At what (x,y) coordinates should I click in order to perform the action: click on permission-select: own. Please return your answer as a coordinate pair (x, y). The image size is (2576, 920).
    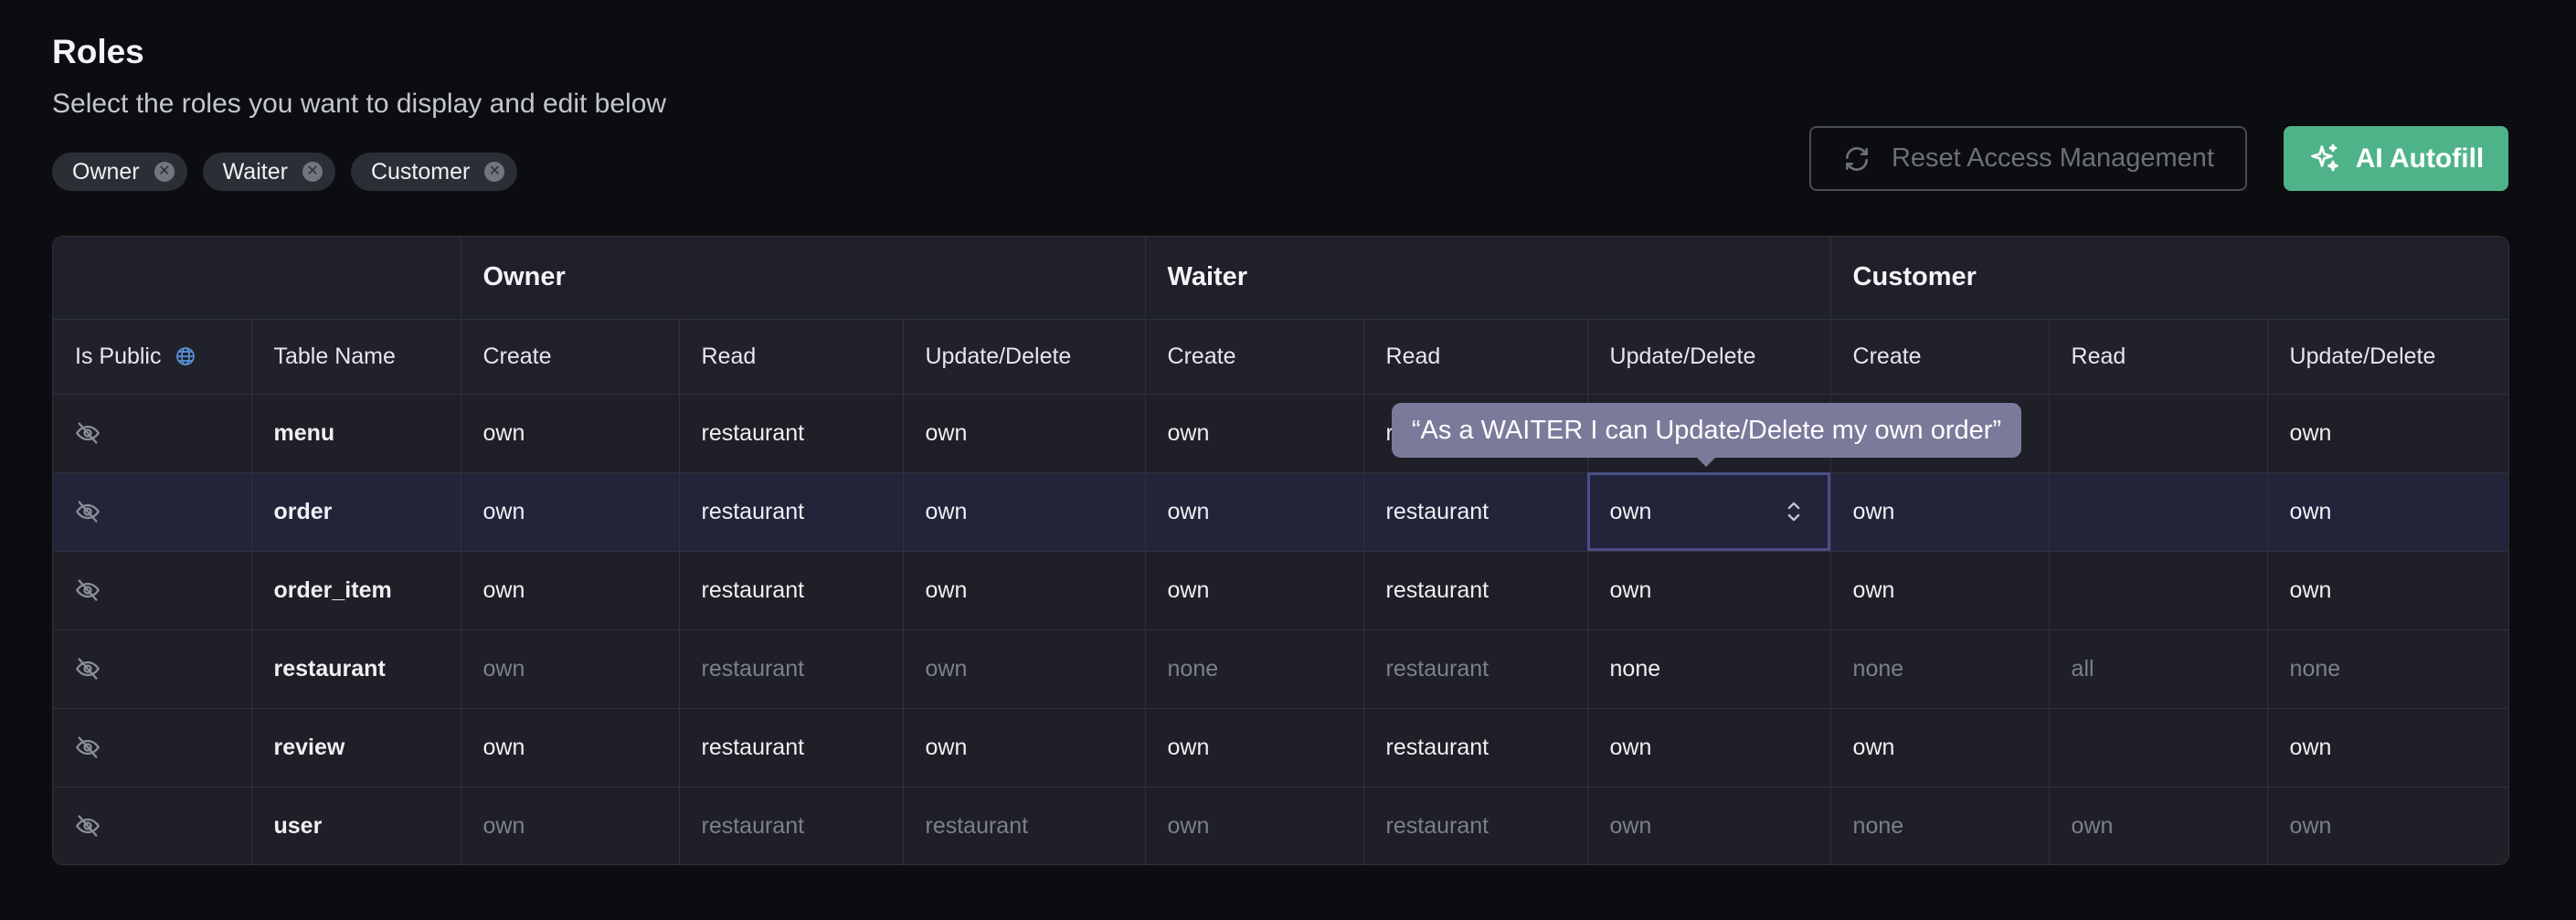
    Looking at the image, I should click on (1709, 512).